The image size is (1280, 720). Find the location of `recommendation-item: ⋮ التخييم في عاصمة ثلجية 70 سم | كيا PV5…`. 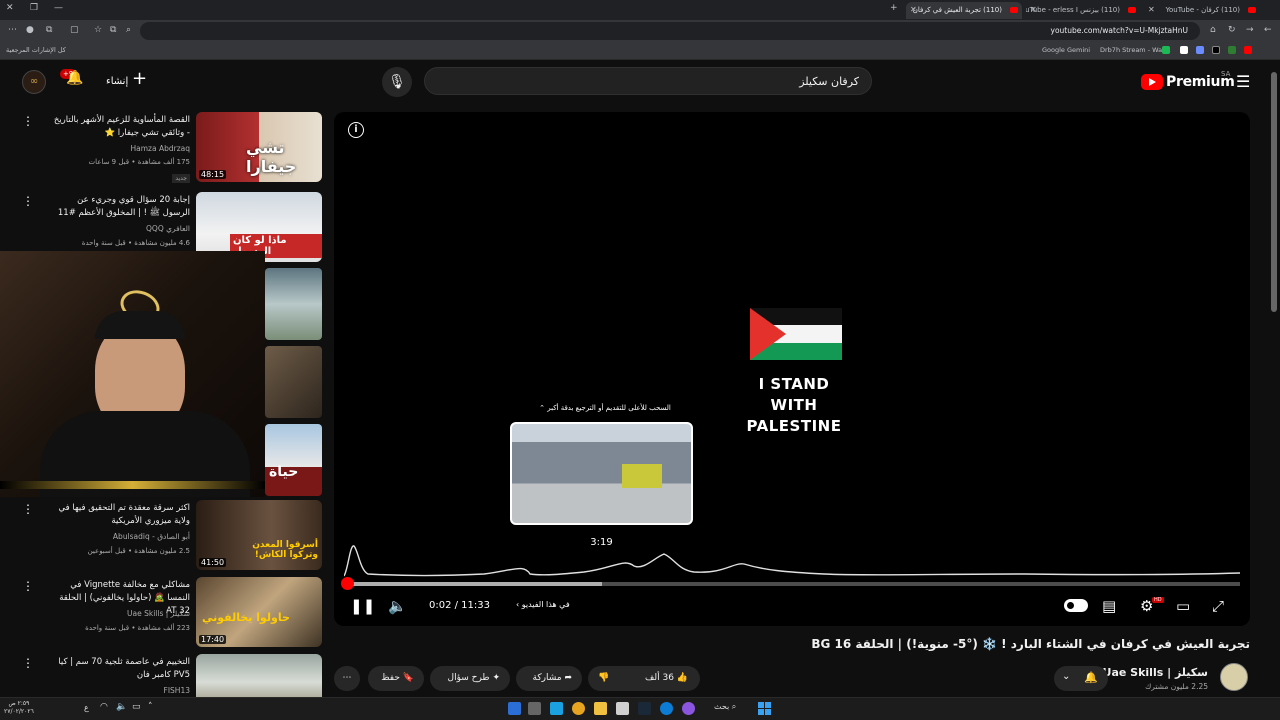

recommendation-item: ⋮ التخييم في عاصمة ثلجية 70 سم | كيا PV5… is located at coordinates (161, 675).